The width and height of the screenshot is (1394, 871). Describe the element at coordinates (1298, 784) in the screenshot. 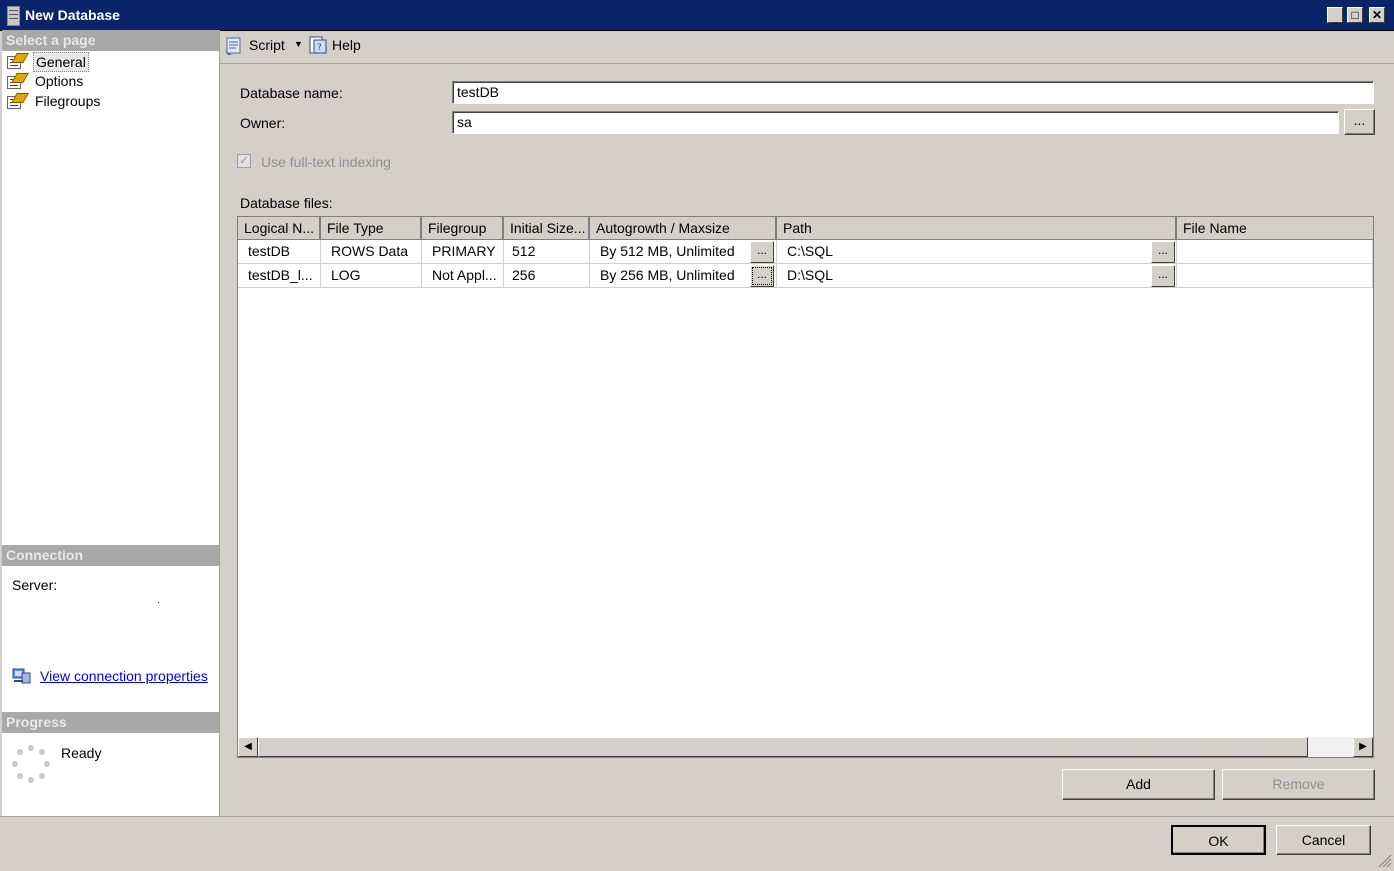

I see `remove-button: Remove` at that location.